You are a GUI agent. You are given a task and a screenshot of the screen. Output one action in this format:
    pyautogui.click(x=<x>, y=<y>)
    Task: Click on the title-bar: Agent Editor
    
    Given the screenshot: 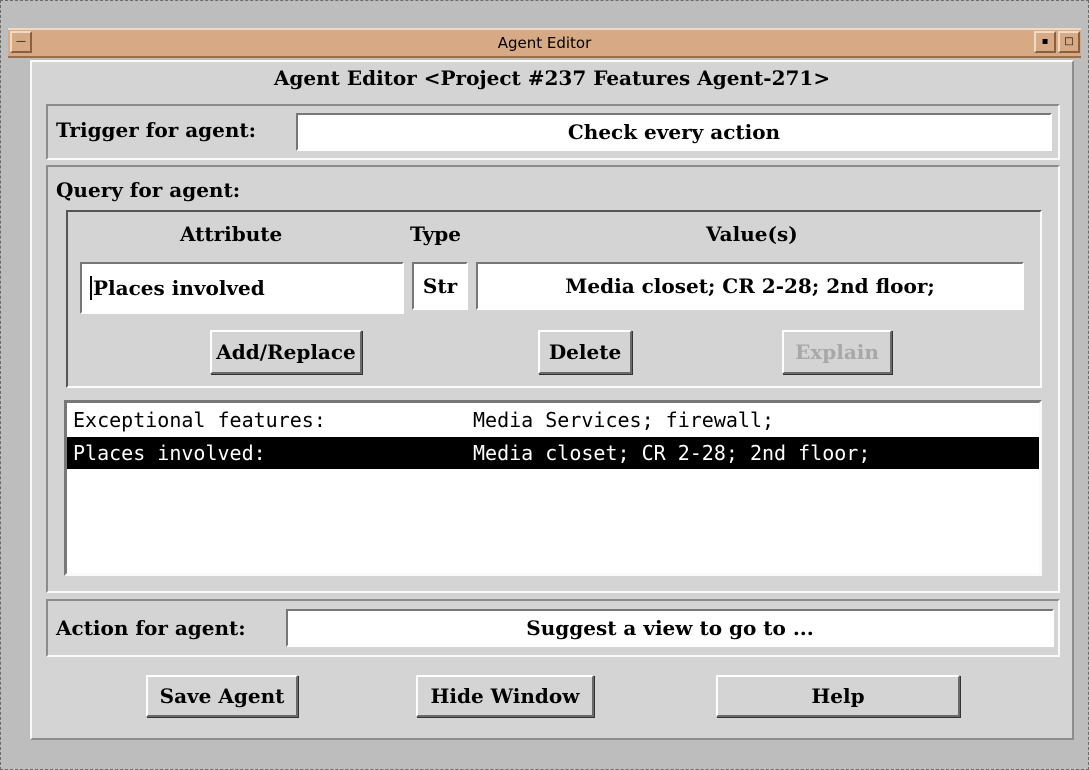 What is the action you would take?
    pyautogui.click(x=544, y=43)
    